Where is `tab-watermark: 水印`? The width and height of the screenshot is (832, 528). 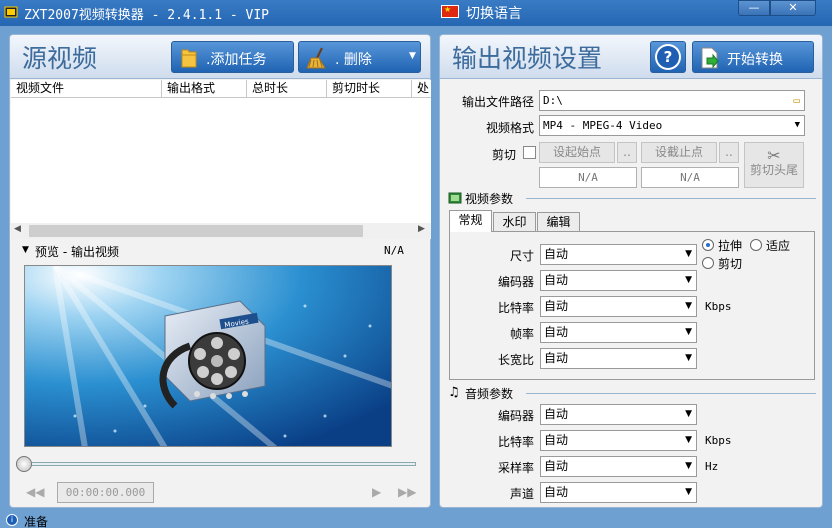 tab-watermark: 水印 is located at coordinates (514, 222).